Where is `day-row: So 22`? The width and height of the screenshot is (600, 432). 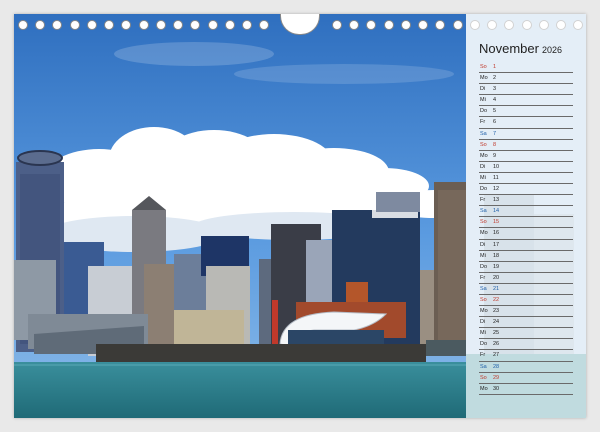
day-row: So 22 is located at coordinates (526, 301).